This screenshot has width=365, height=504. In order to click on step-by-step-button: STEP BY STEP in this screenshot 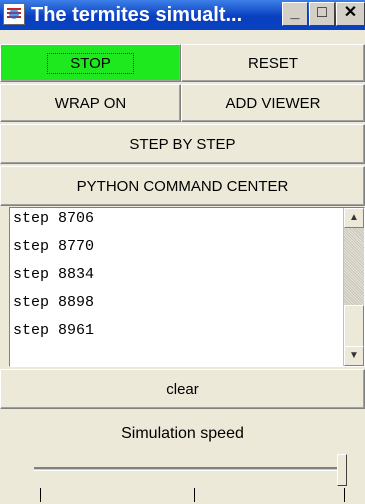, I will do `click(182, 144)`.